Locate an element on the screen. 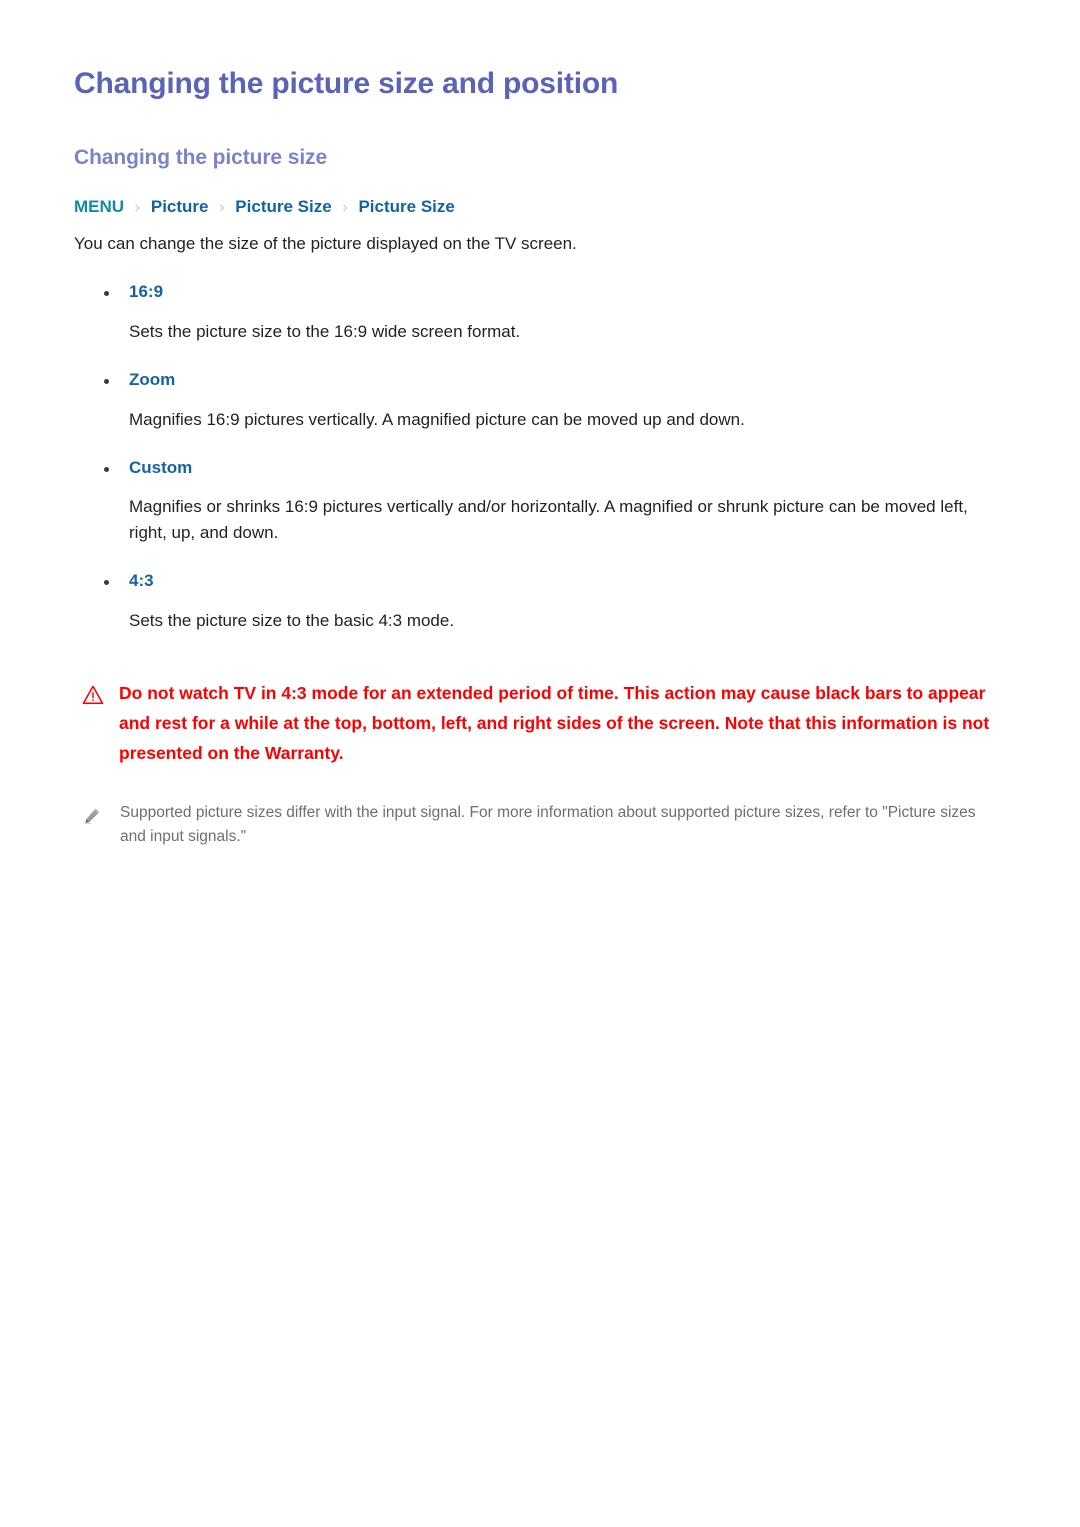 Image resolution: width=1080 pixels, height=1527 pixels. section-title: Changing the picture size is located at coordinates (201, 157).